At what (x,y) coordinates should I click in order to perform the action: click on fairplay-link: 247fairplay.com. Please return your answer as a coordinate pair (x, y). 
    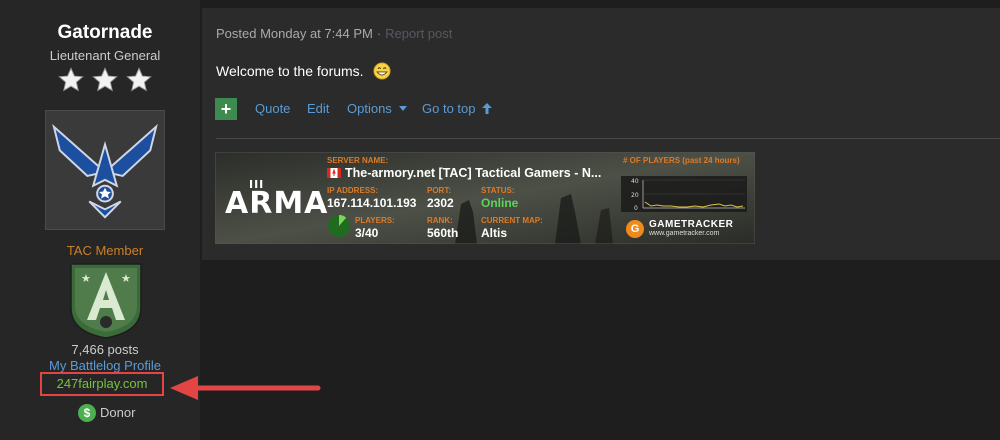
    Looking at the image, I should click on (102, 384).